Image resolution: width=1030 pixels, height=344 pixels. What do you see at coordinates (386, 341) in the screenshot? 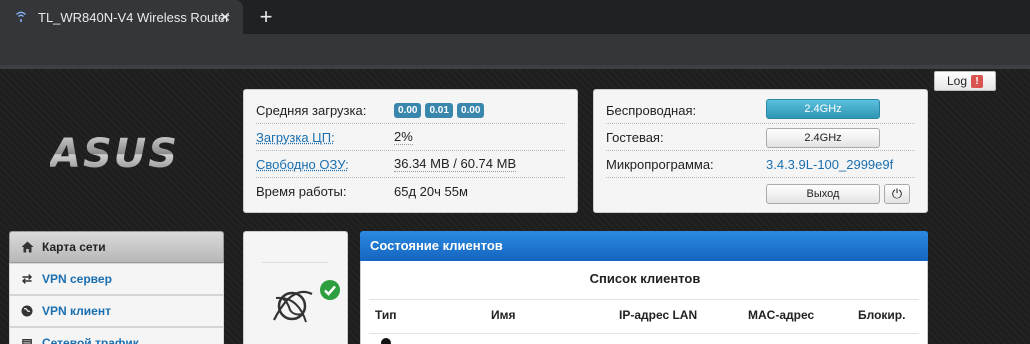
I see `client-type-icon` at bounding box center [386, 341].